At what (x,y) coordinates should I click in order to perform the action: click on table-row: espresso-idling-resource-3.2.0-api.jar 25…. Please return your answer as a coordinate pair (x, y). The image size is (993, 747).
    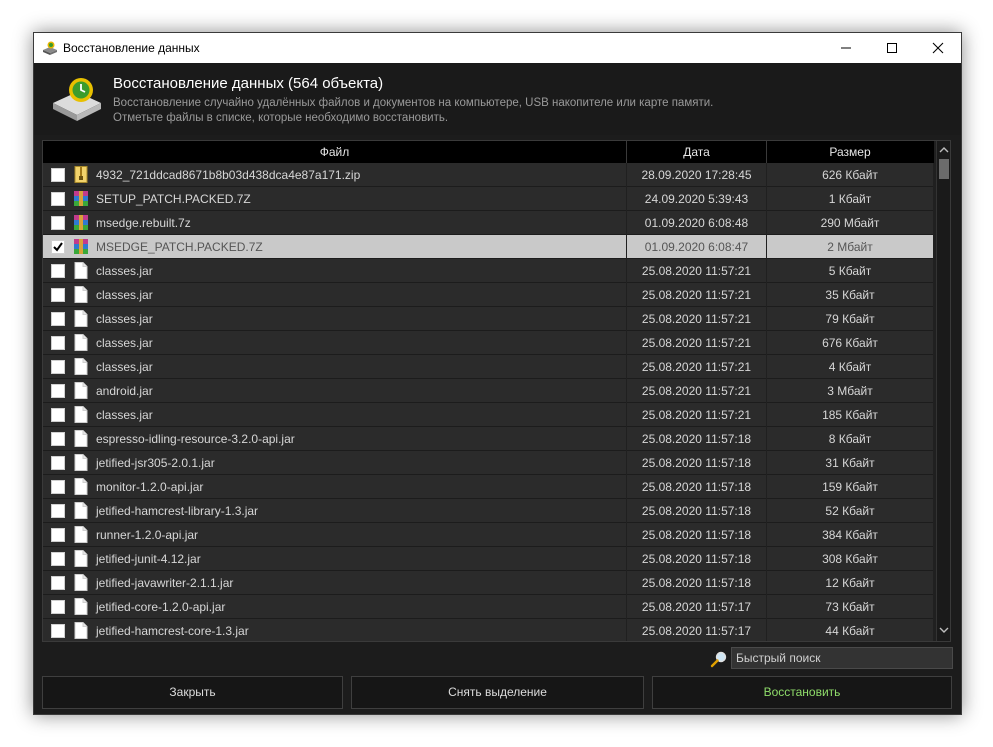
    Looking at the image, I should click on (488, 439).